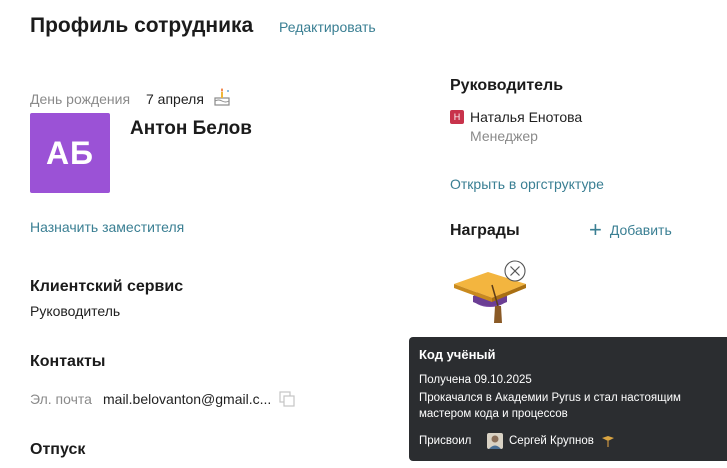 The width and height of the screenshot is (727, 468). Describe the element at coordinates (515, 271) in the screenshot. I see `remove-award-icon` at that location.